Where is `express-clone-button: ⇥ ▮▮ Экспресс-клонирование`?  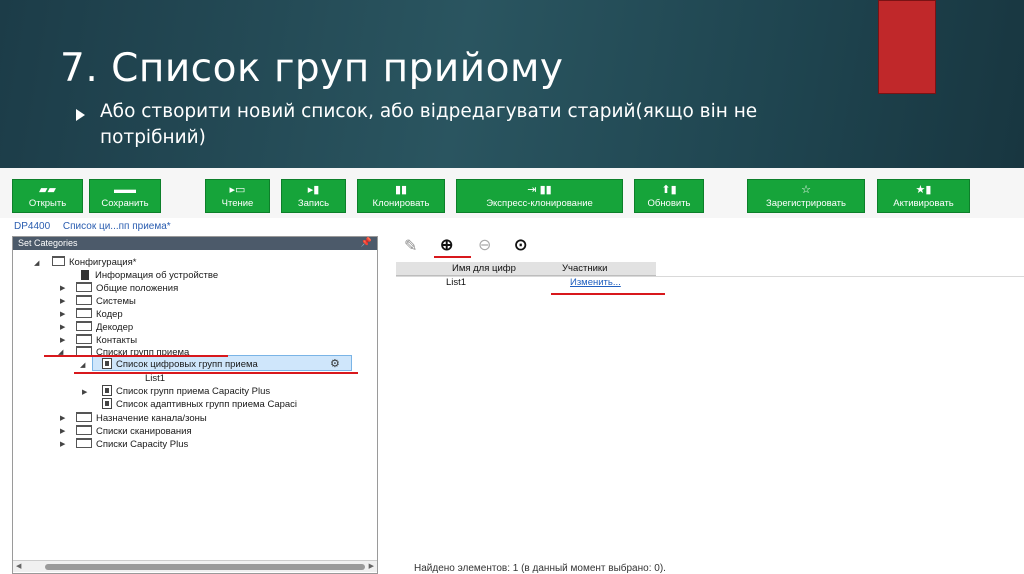 express-clone-button: ⇥ ▮▮ Экспресс-клонирование is located at coordinates (539, 196).